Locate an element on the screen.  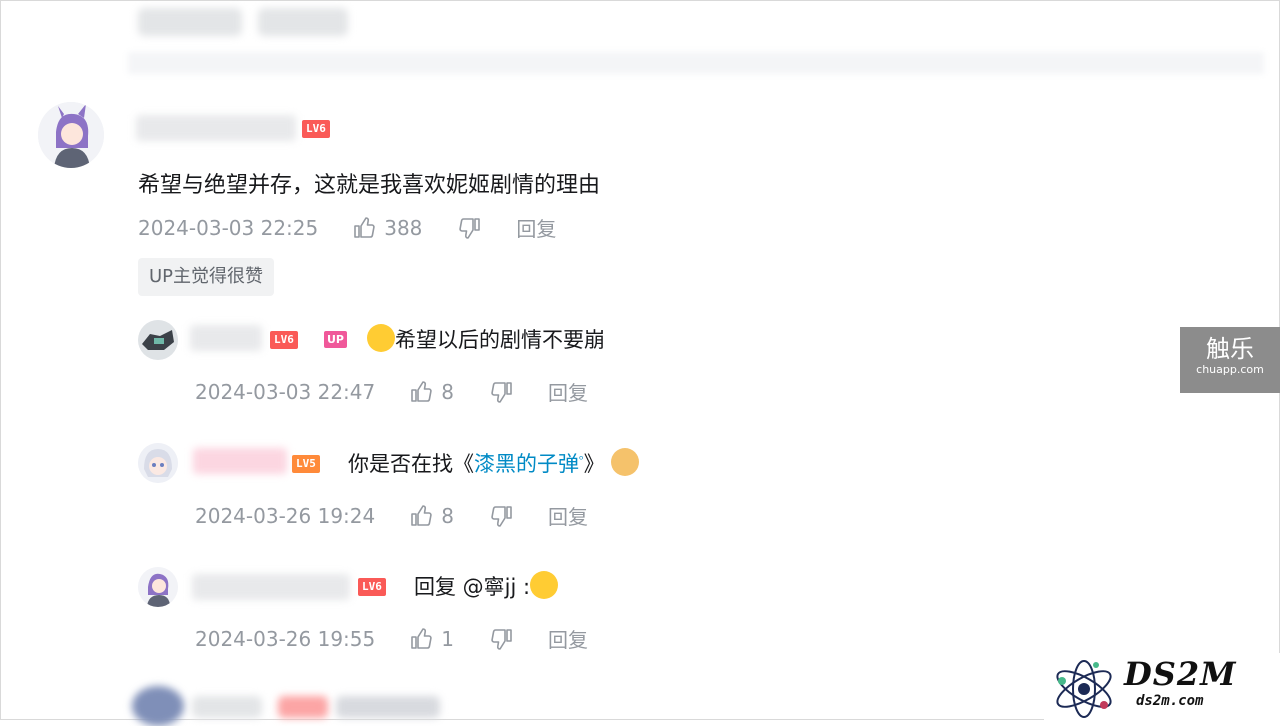
like-button: 388 is located at coordinates (387, 228).